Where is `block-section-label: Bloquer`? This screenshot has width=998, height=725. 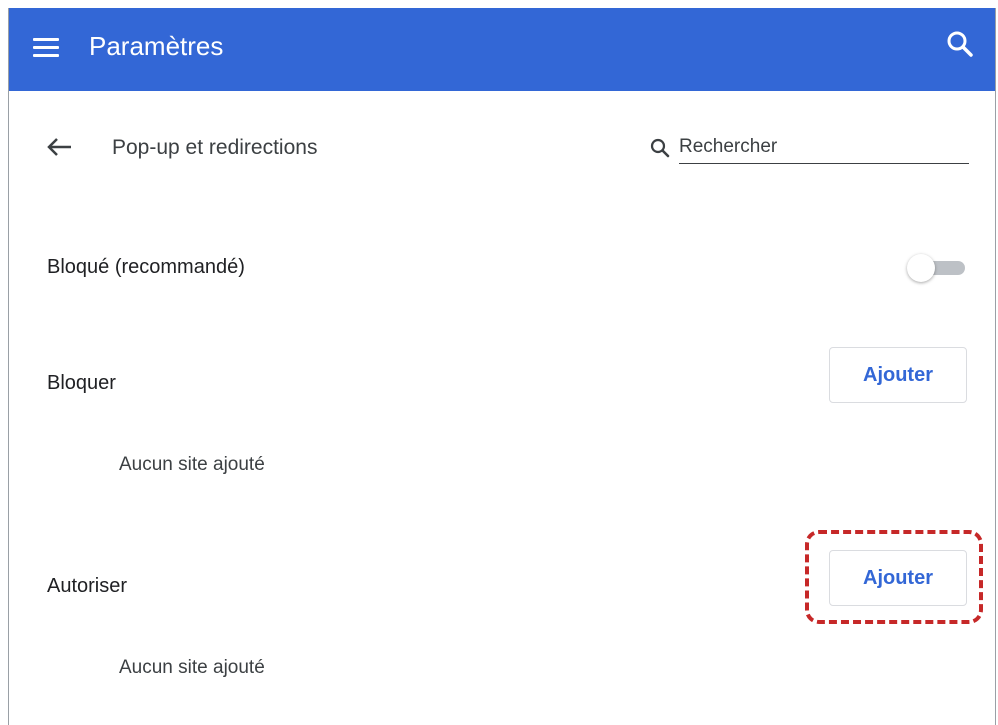
block-section-label: Bloquer is located at coordinates (81, 383).